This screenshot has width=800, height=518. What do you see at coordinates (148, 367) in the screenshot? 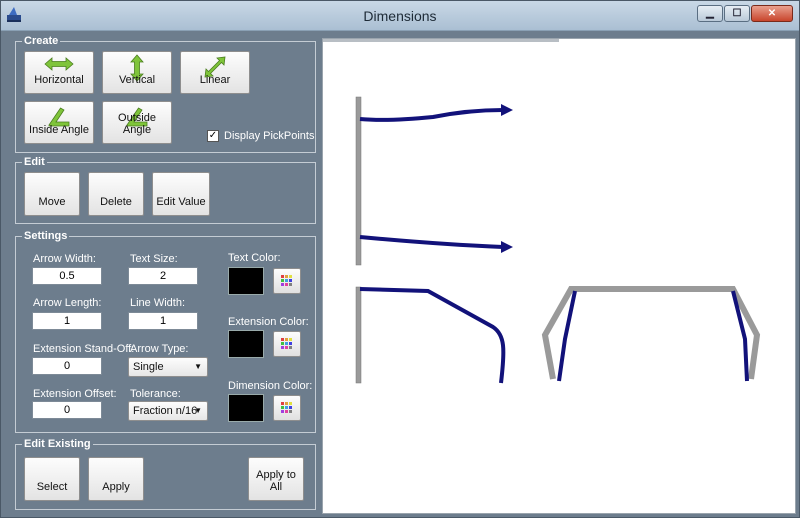
I see `arrow-type-value: Single` at bounding box center [148, 367].